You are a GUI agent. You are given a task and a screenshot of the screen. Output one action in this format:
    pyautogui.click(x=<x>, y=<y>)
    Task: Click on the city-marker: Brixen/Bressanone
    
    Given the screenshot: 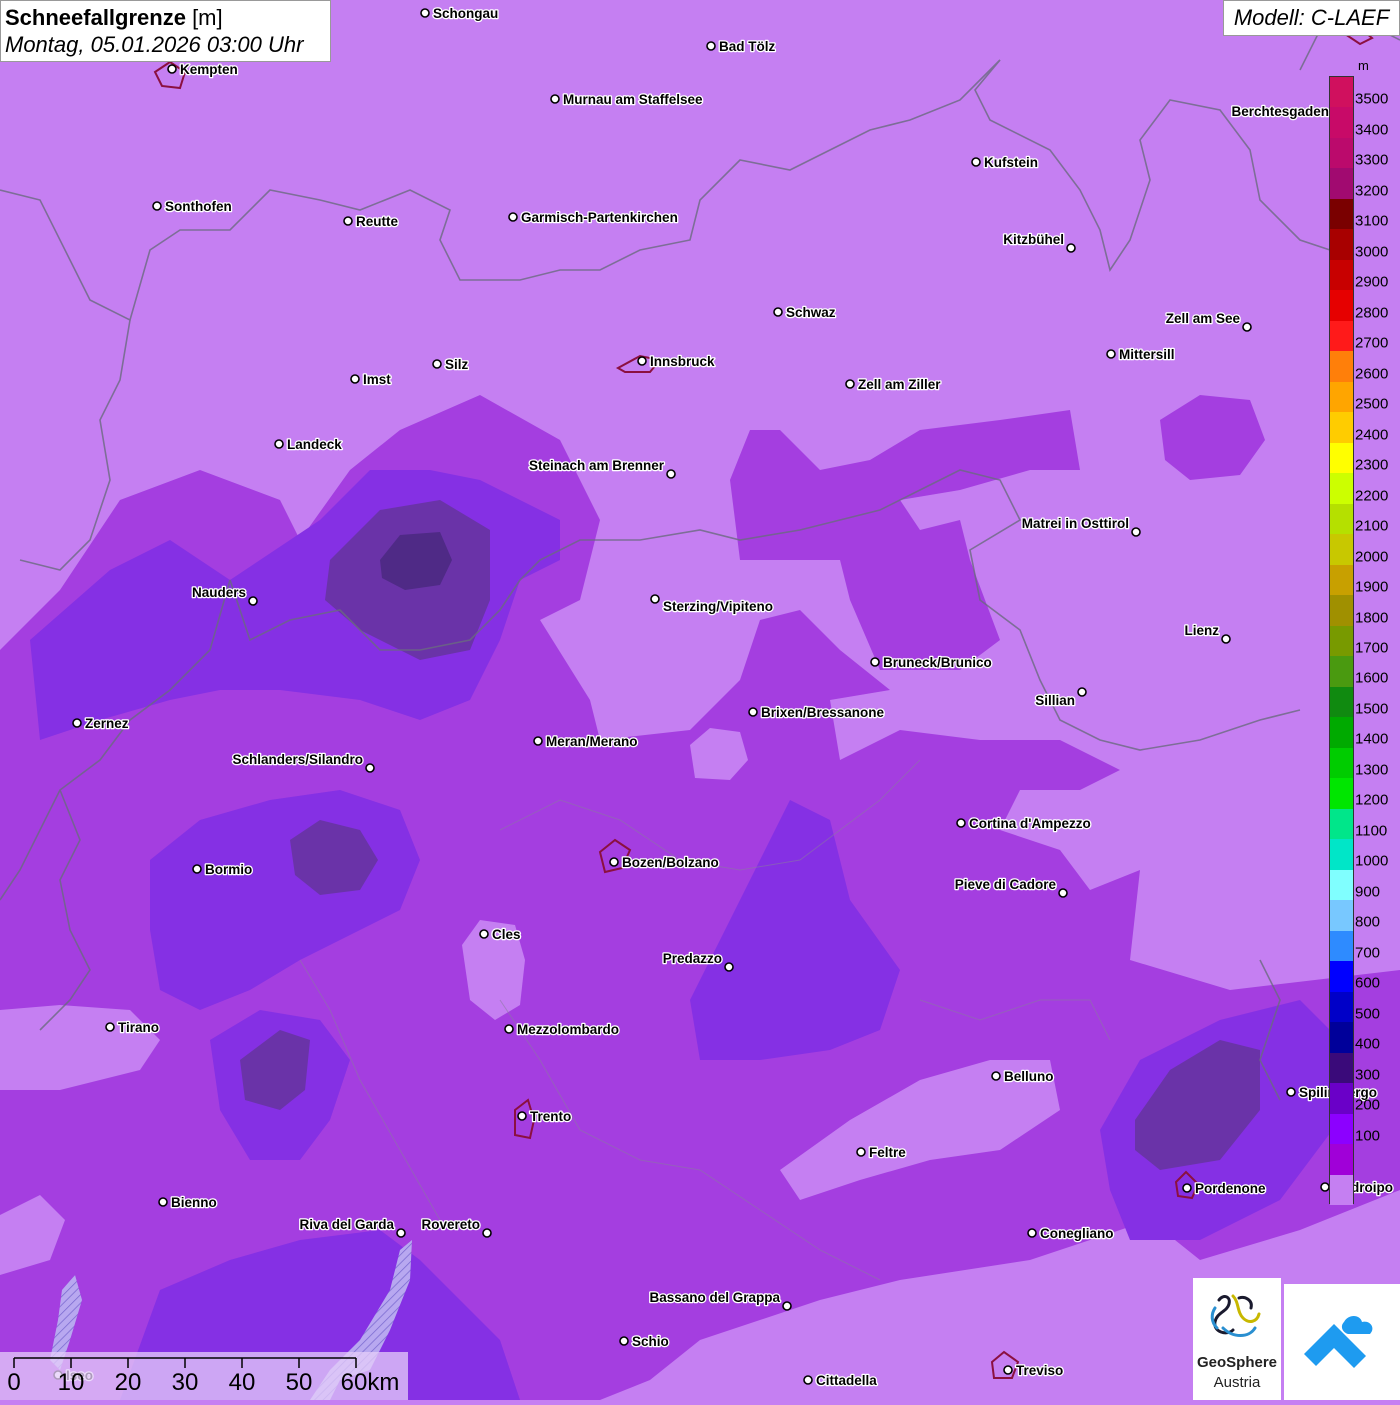 What is the action you would take?
    pyautogui.click(x=817, y=712)
    